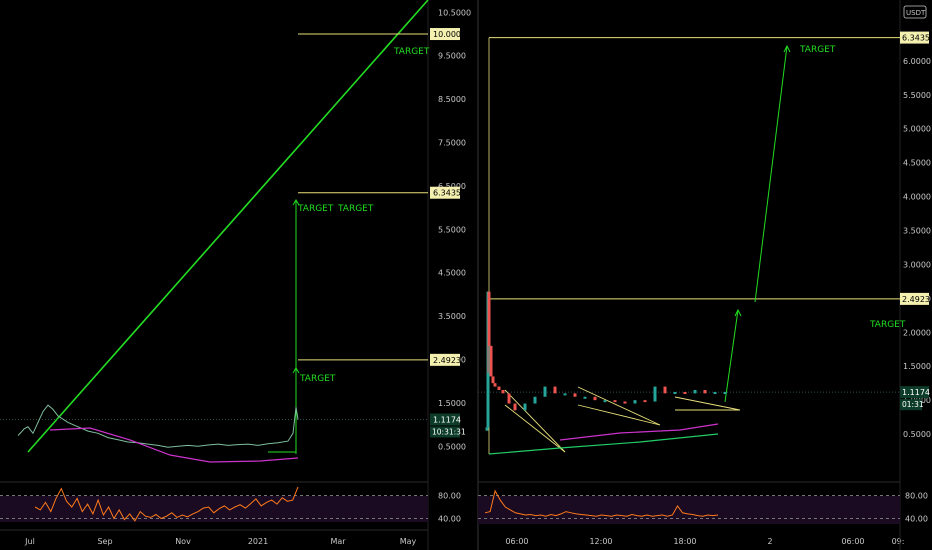  I want to click on x-tick-label: Nov, so click(183, 541).